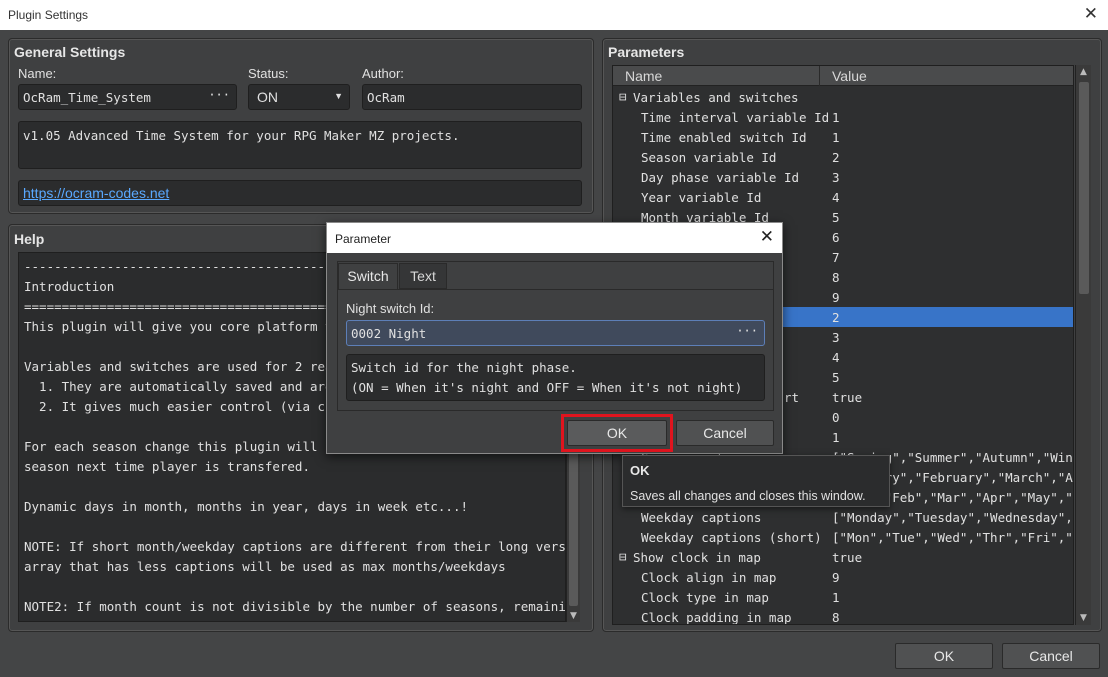 The width and height of the screenshot is (1108, 677). Describe the element at coordinates (720, 177) in the screenshot. I see `parameter-name: Day phase variable Id` at that location.